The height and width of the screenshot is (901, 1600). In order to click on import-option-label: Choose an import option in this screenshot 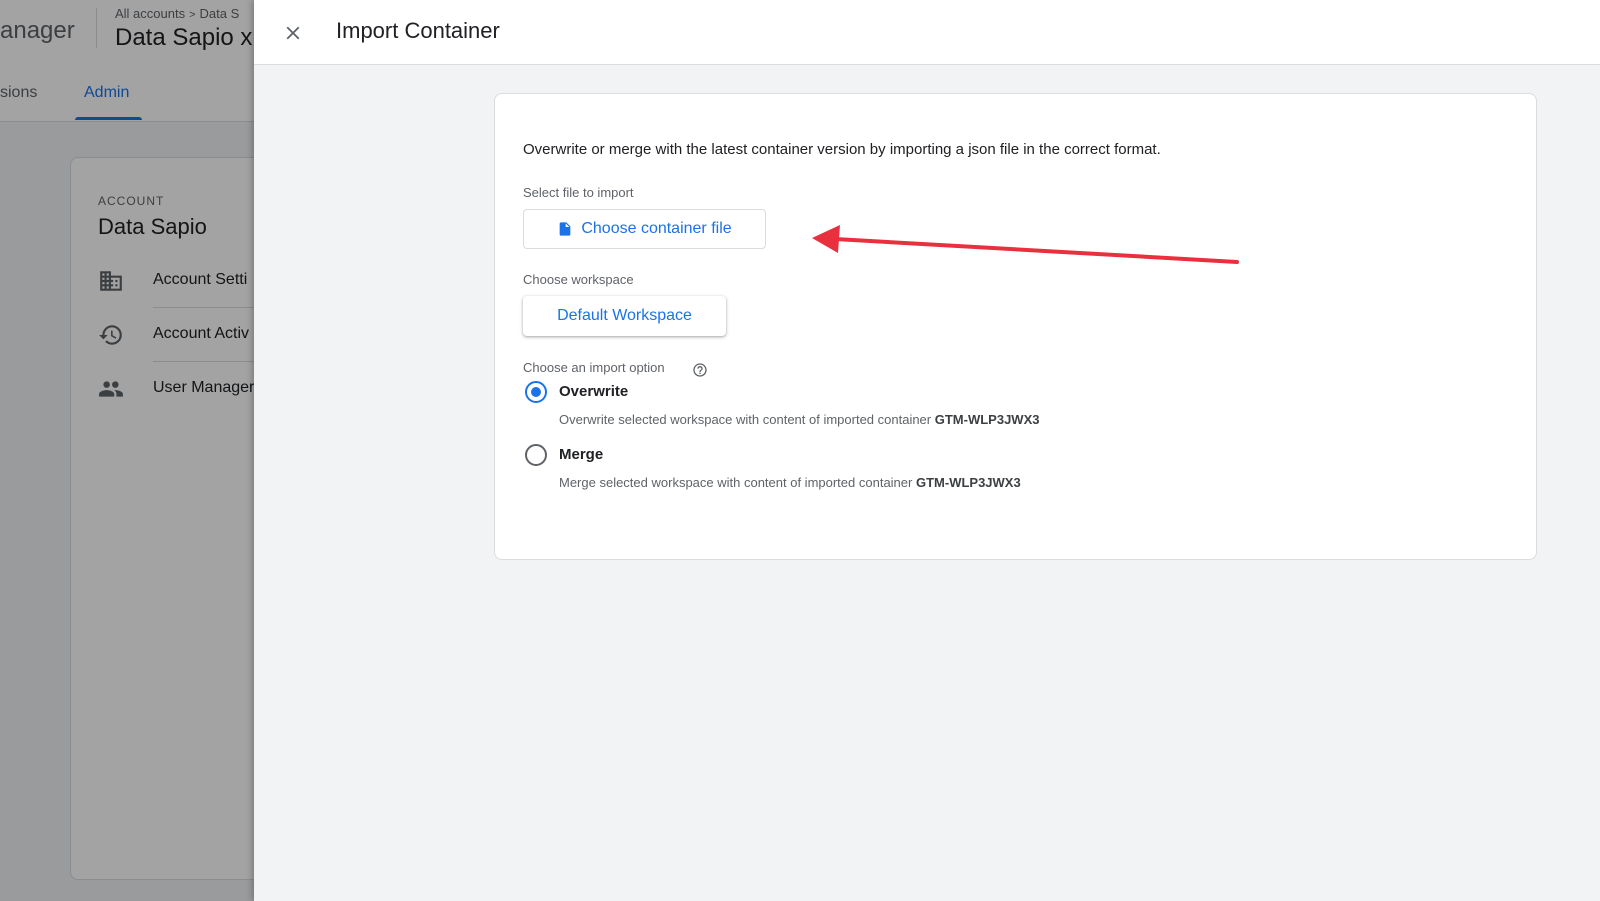, I will do `click(594, 367)`.